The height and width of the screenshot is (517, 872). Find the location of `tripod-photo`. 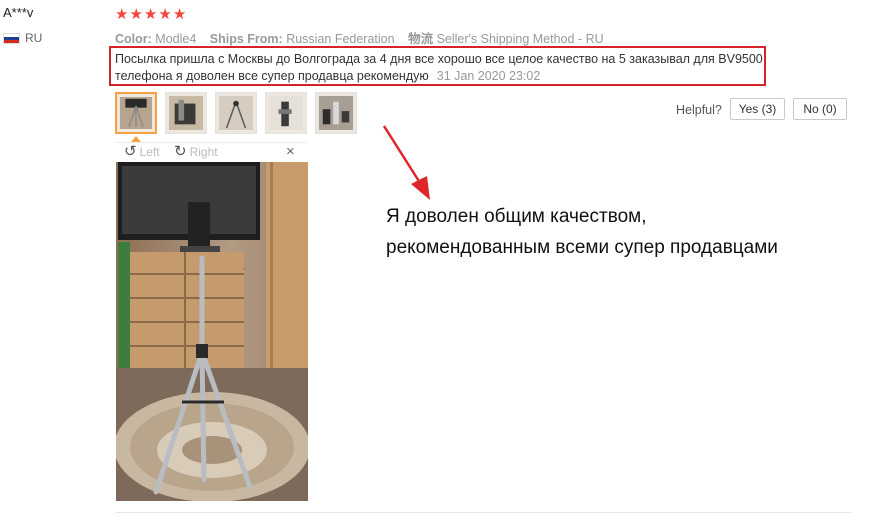

tripod-photo is located at coordinates (212, 331).